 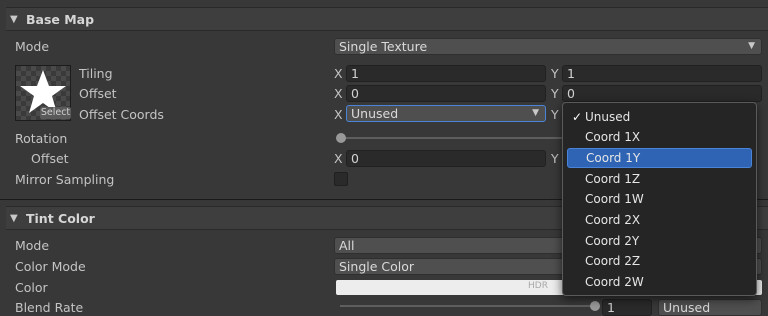 What do you see at coordinates (60, 19) in the screenshot?
I see `base-map-title: Base Map` at bounding box center [60, 19].